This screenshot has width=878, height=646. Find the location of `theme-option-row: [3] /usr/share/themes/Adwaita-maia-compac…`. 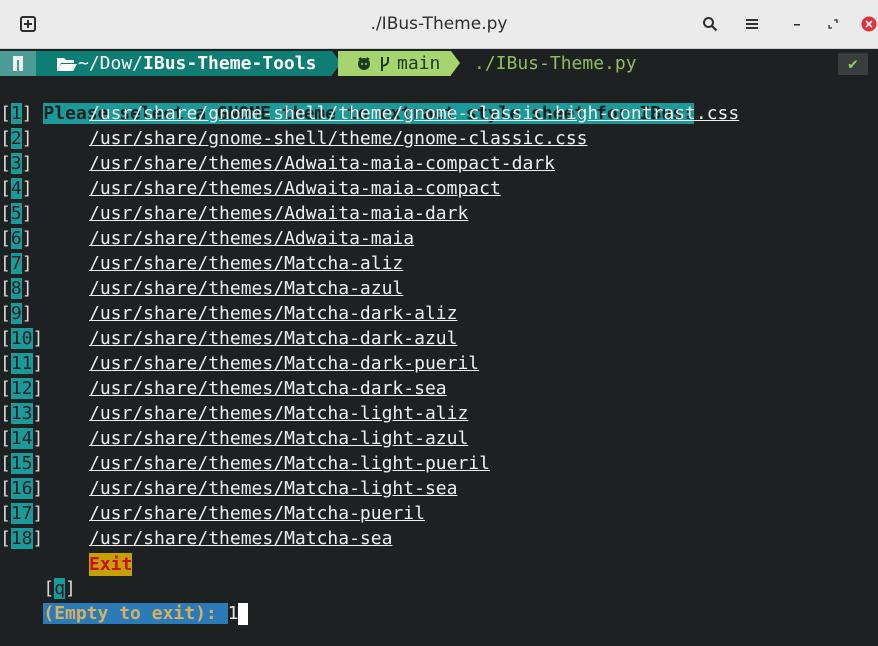

theme-option-row: [3] /usr/share/themes/Adwaita-maia-compac… is located at coordinates (277, 163).